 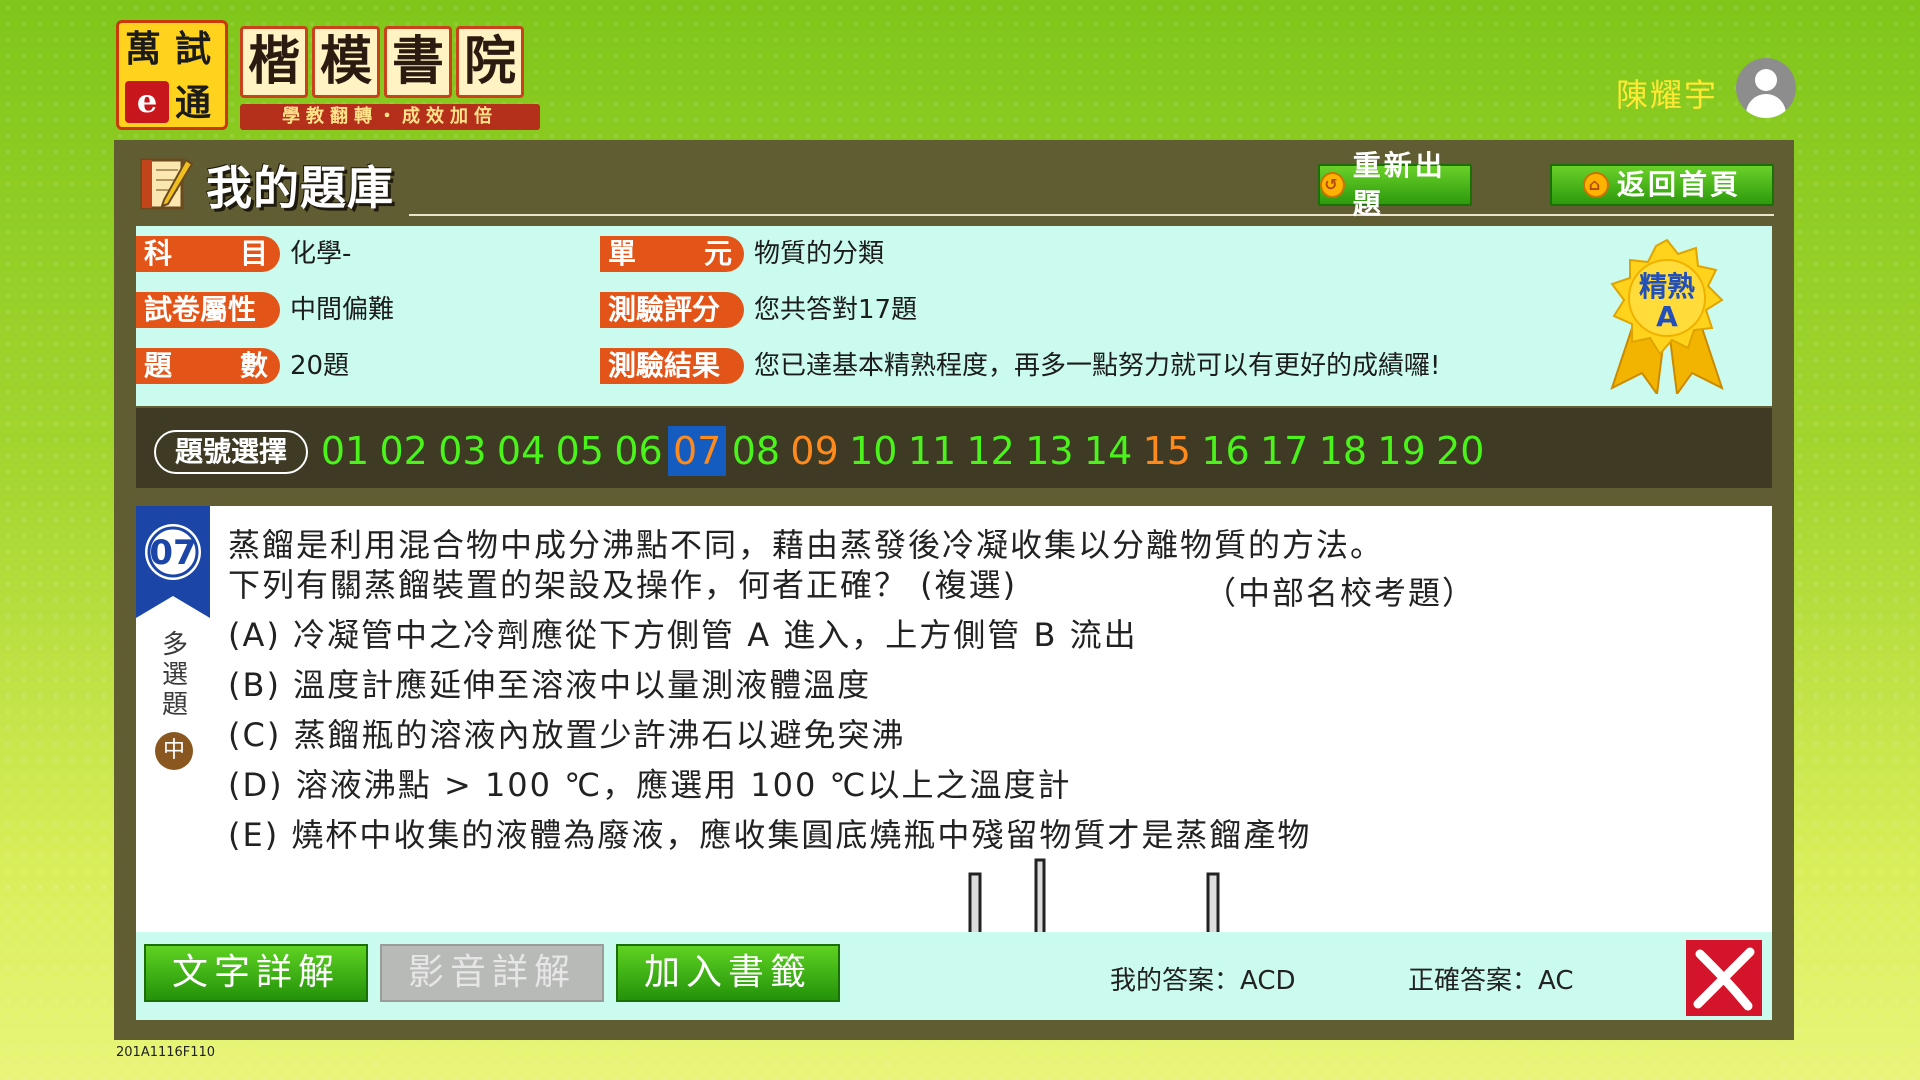 What do you see at coordinates (1678, 184) in the screenshot?
I see `home-label: 返回首頁` at bounding box center [1678, 184].